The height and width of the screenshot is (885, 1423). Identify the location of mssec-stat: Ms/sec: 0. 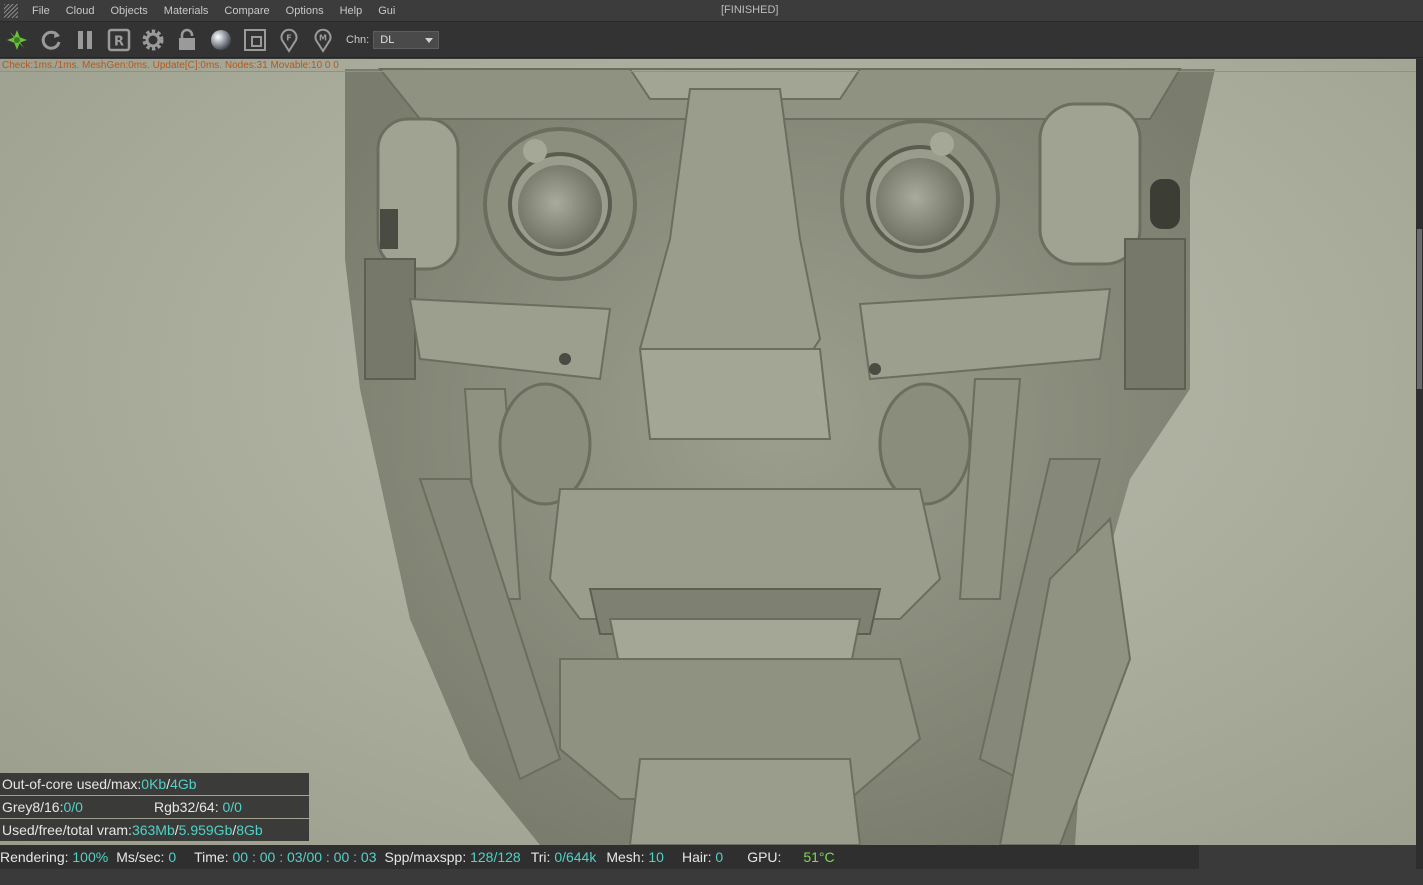
(146, 857).